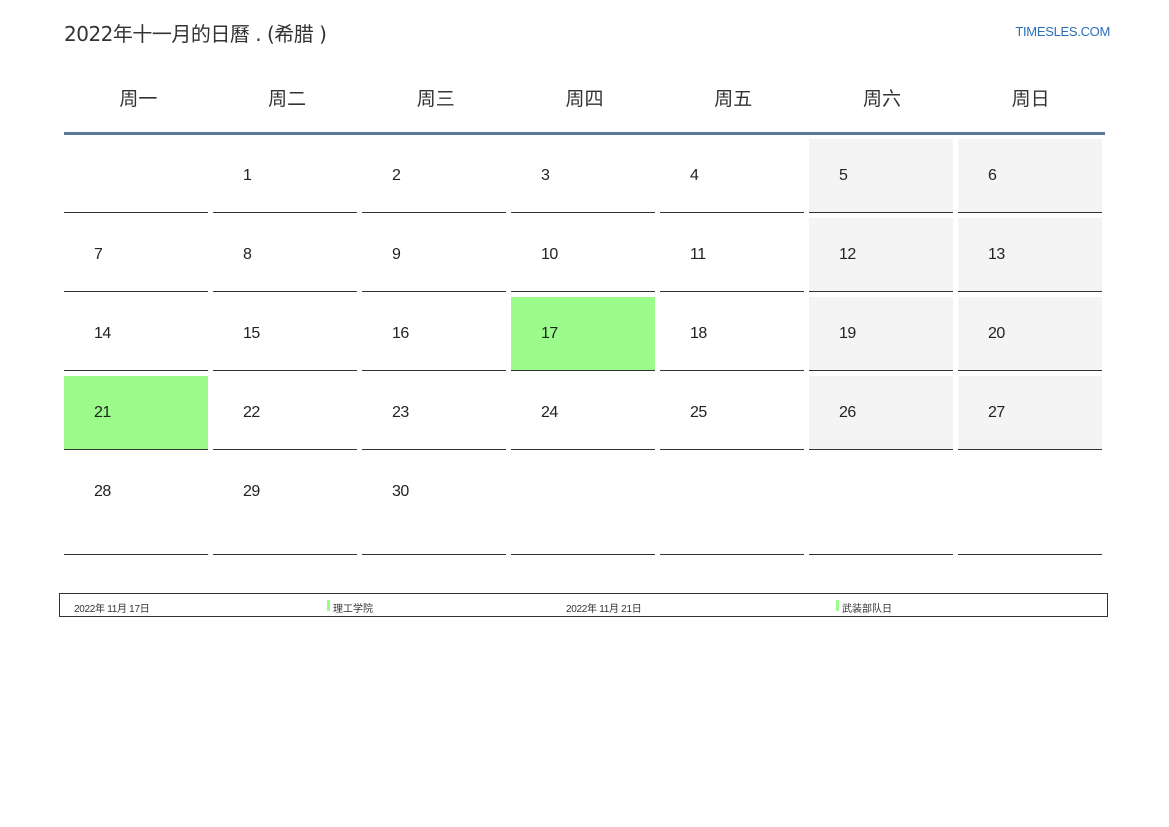  Describe the element at coordinates (400, 491) in the screenshot. I see `day-number: 30` at that location.